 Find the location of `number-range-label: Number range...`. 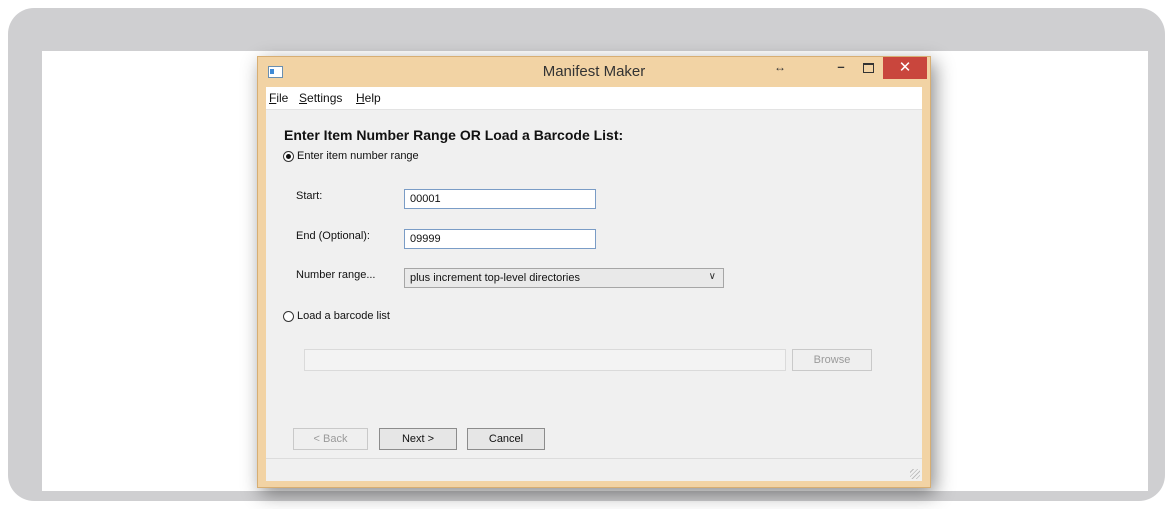

number-range-label: Number range... is located at coordinates (336, 275).